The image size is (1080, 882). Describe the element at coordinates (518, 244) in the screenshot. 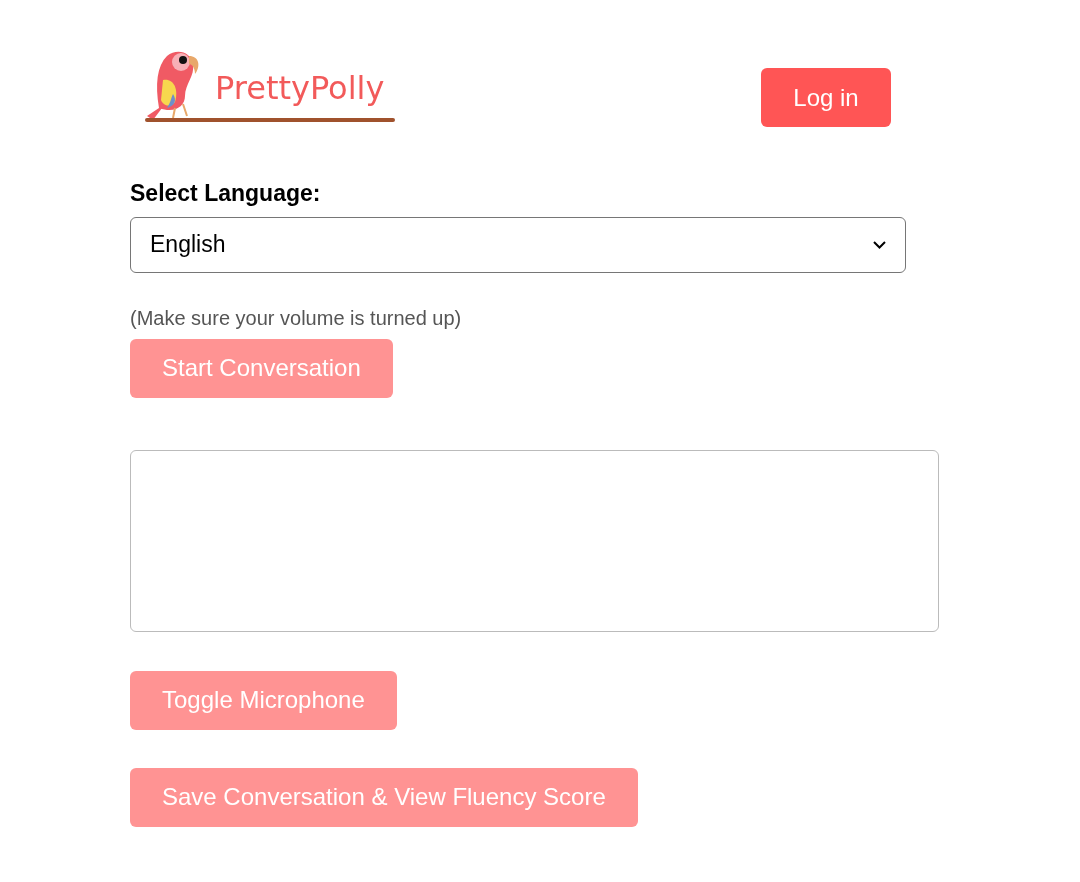

I see `language-select: English` at that location.